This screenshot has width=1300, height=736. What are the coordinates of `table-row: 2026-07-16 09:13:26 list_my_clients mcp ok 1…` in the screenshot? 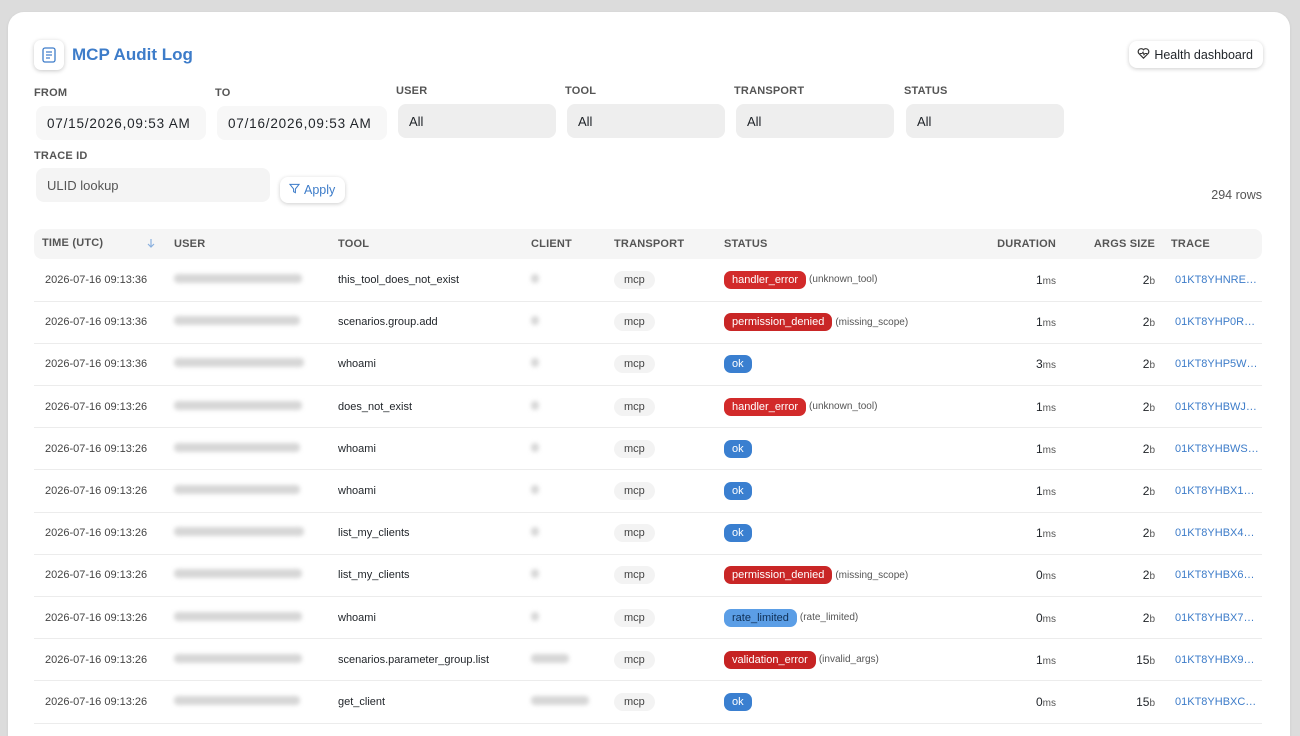 It's located at (648, 533).